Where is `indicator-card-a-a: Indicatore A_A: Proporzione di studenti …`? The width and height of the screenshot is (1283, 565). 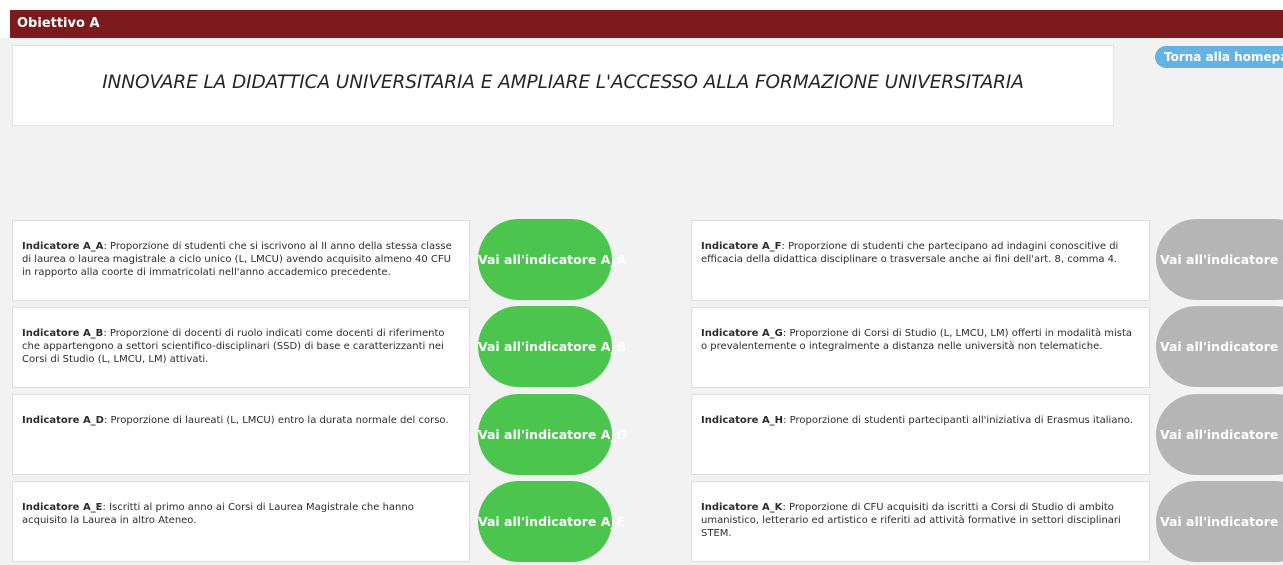 indicator-card-a-a: Indicatore A_A: Proporzione di studenti … is located at coordinates (241, 260).